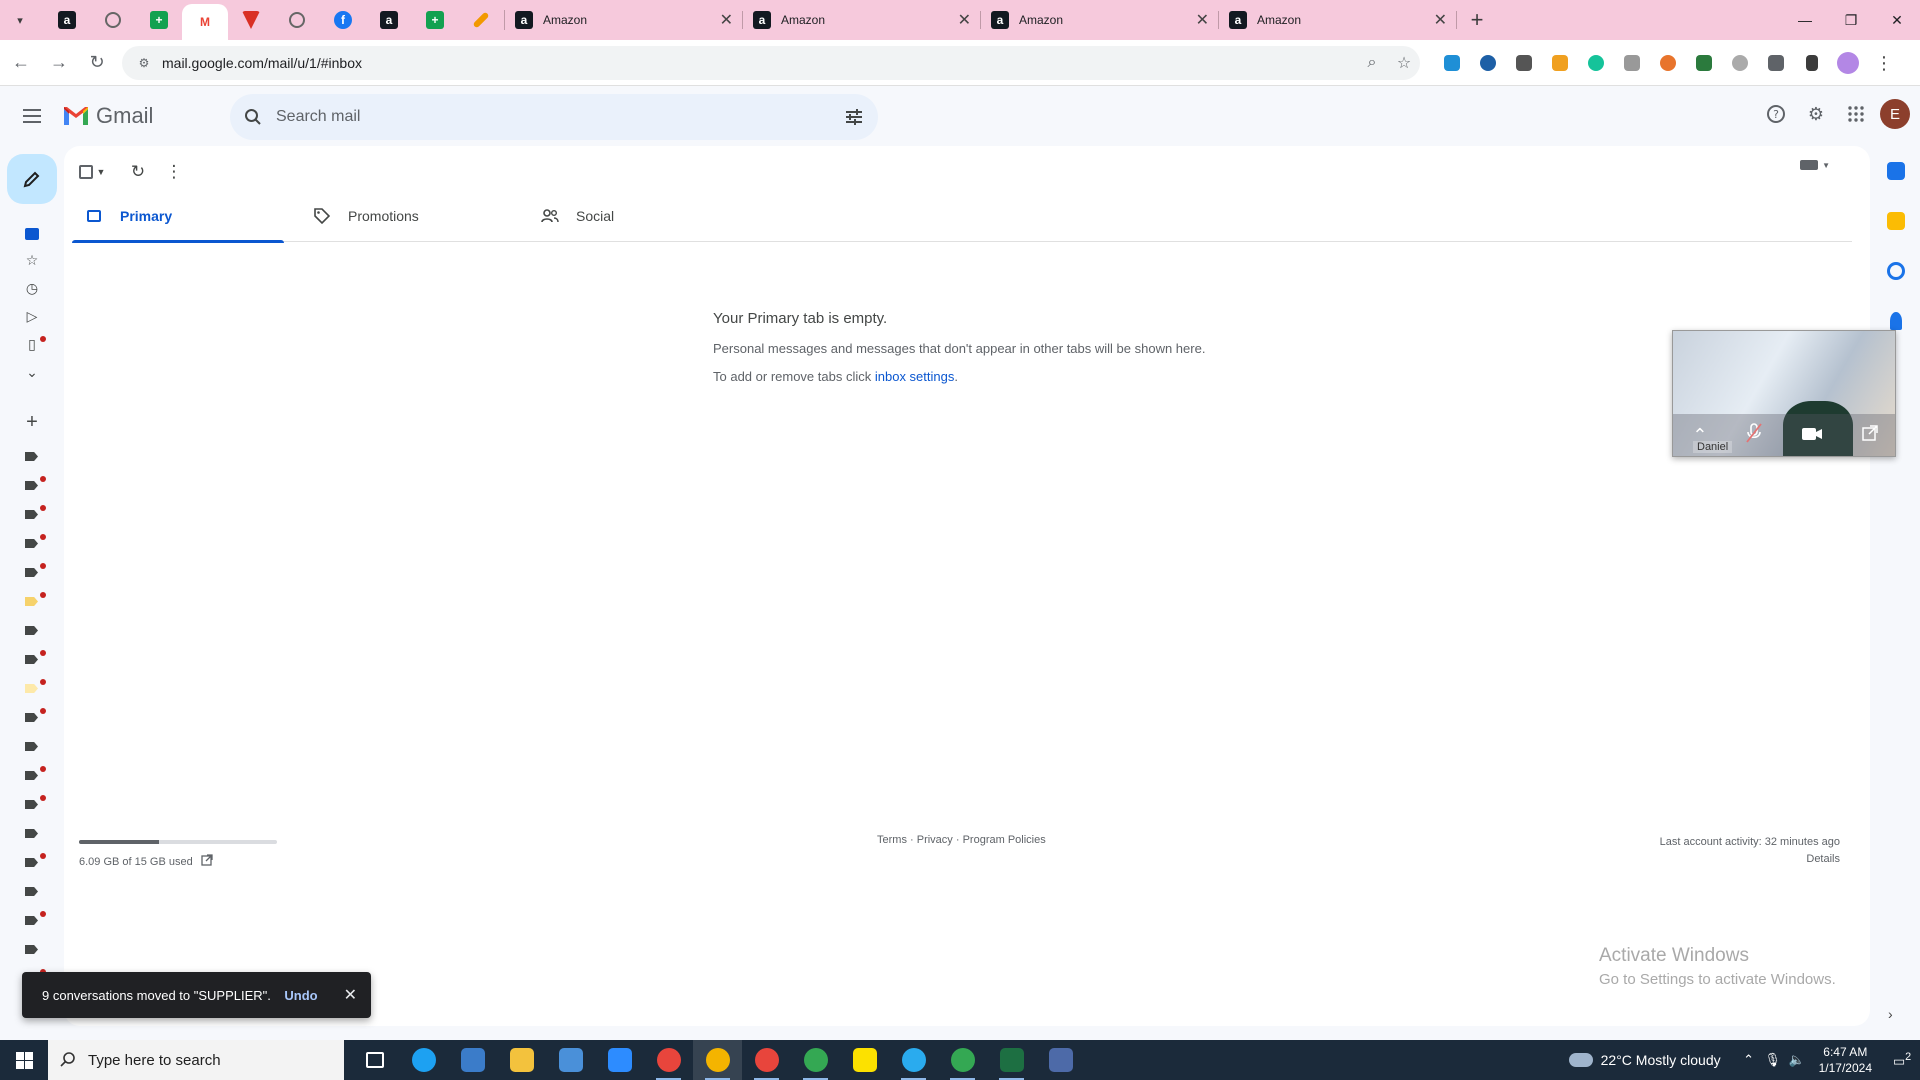  What do you see at coordinates (251, 20) in the screenshot?
I see `pinned-tab-red` at bounding box center [251, 20].